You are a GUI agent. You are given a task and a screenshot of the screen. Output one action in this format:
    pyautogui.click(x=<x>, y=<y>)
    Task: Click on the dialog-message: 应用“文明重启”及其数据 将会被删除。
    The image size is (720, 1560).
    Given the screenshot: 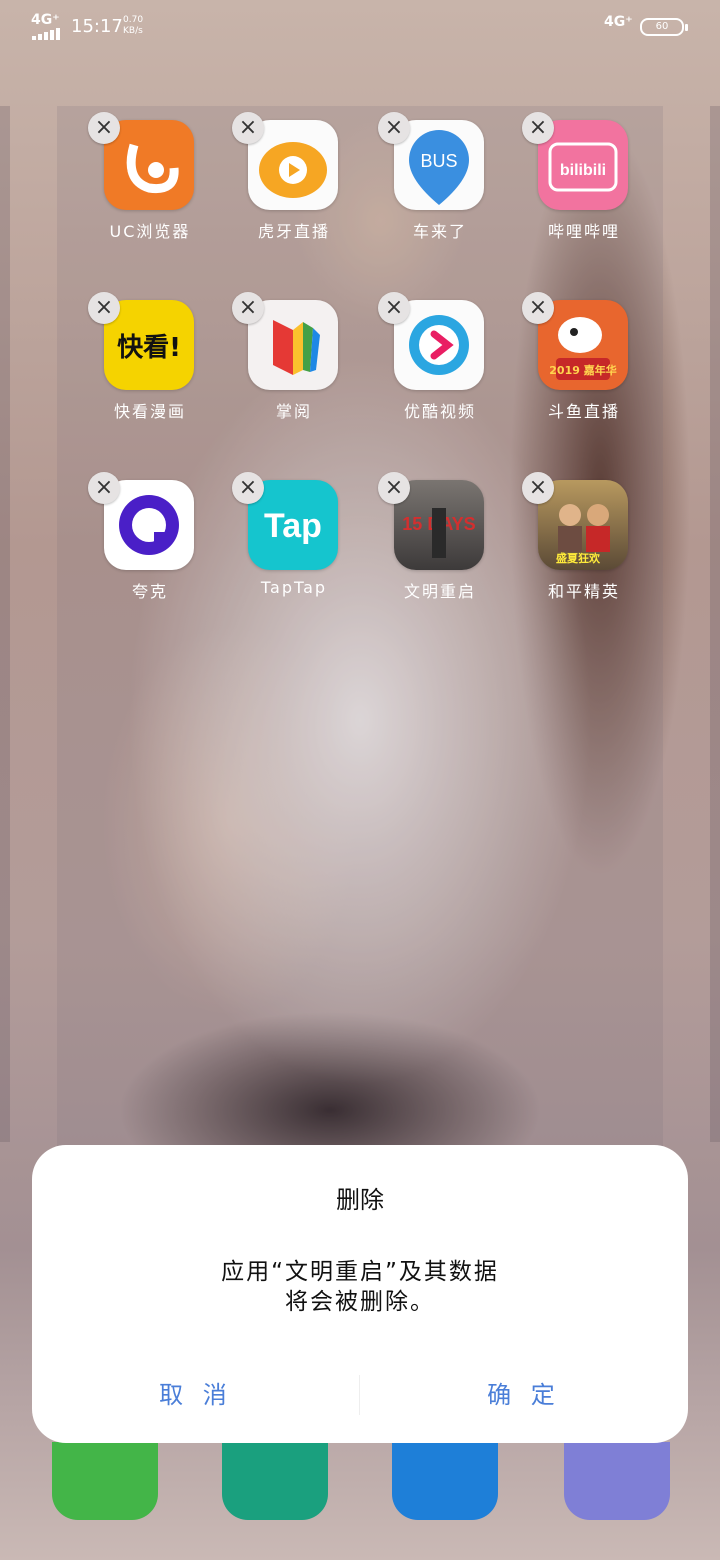 What is the action you would take?
    pyautogui.click(x=360, y=1287)
    